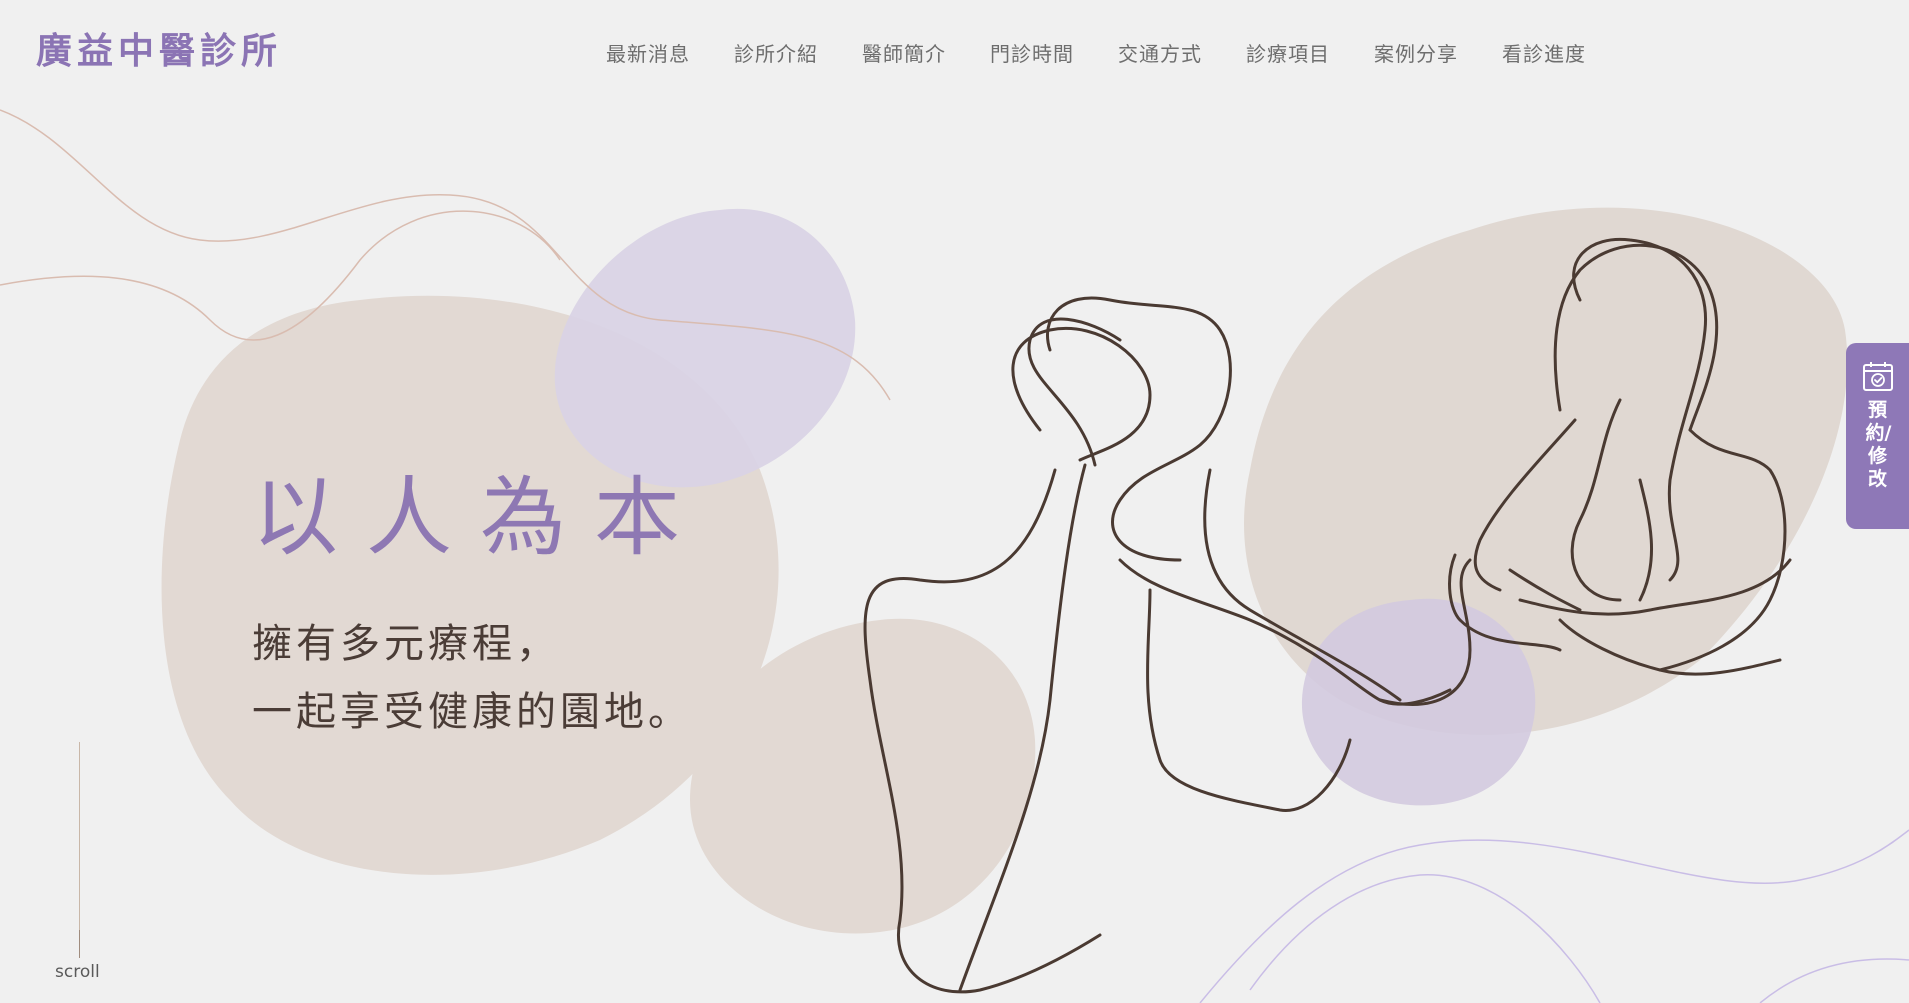 The image size is (1909, 1003). What do you see at coordinates (1032, 52) in the screenshot?
I see `nav-item-clinic-hours: 門診時間` at bounding box center [1032, 52].